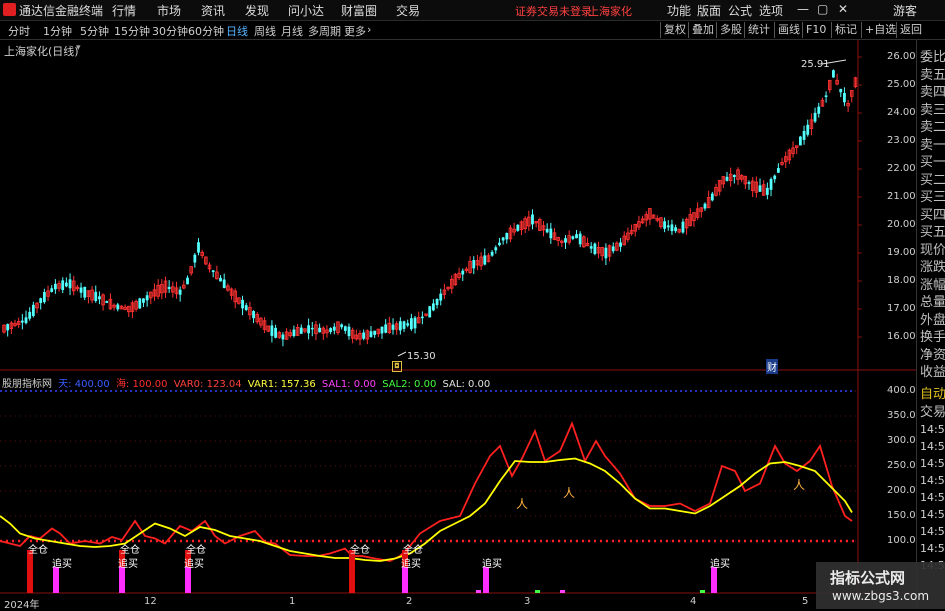 This screenshot has height=611, width=945. What do you see at coordinates (901, 415) in the screenshot?
I see `y-tick: 350.0` at bounding box center [901, 415].